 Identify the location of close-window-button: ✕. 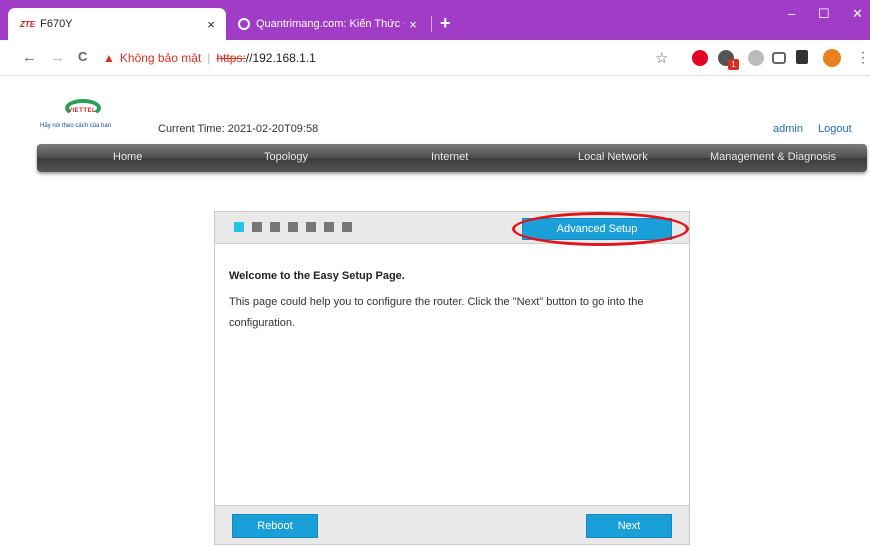
(857, 14).